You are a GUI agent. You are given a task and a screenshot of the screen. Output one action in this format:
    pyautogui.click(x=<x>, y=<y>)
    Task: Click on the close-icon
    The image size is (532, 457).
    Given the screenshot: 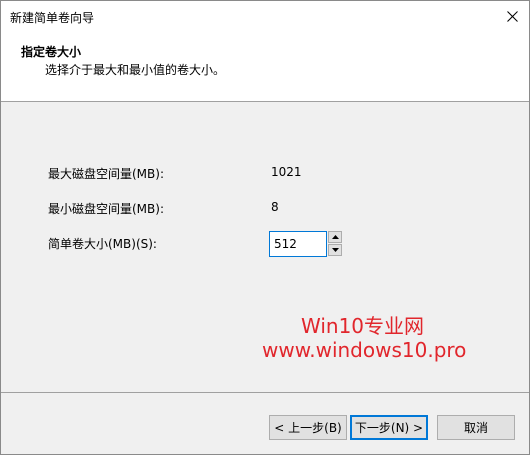 What is the action you would take?
    pyautogui.click(x=512, y=16)
    